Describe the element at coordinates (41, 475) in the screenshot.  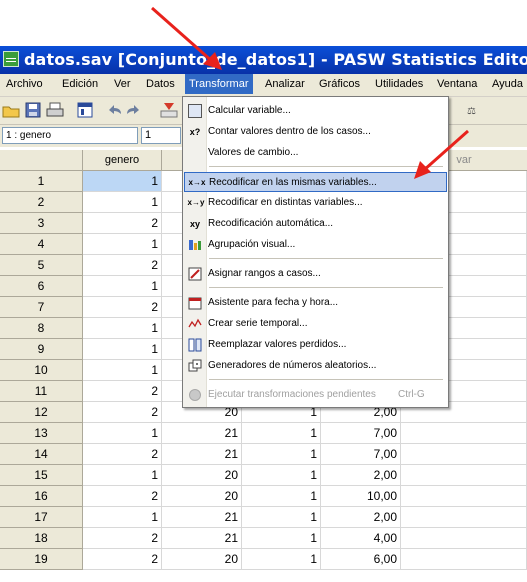
I see `row-number: 15` at that location.